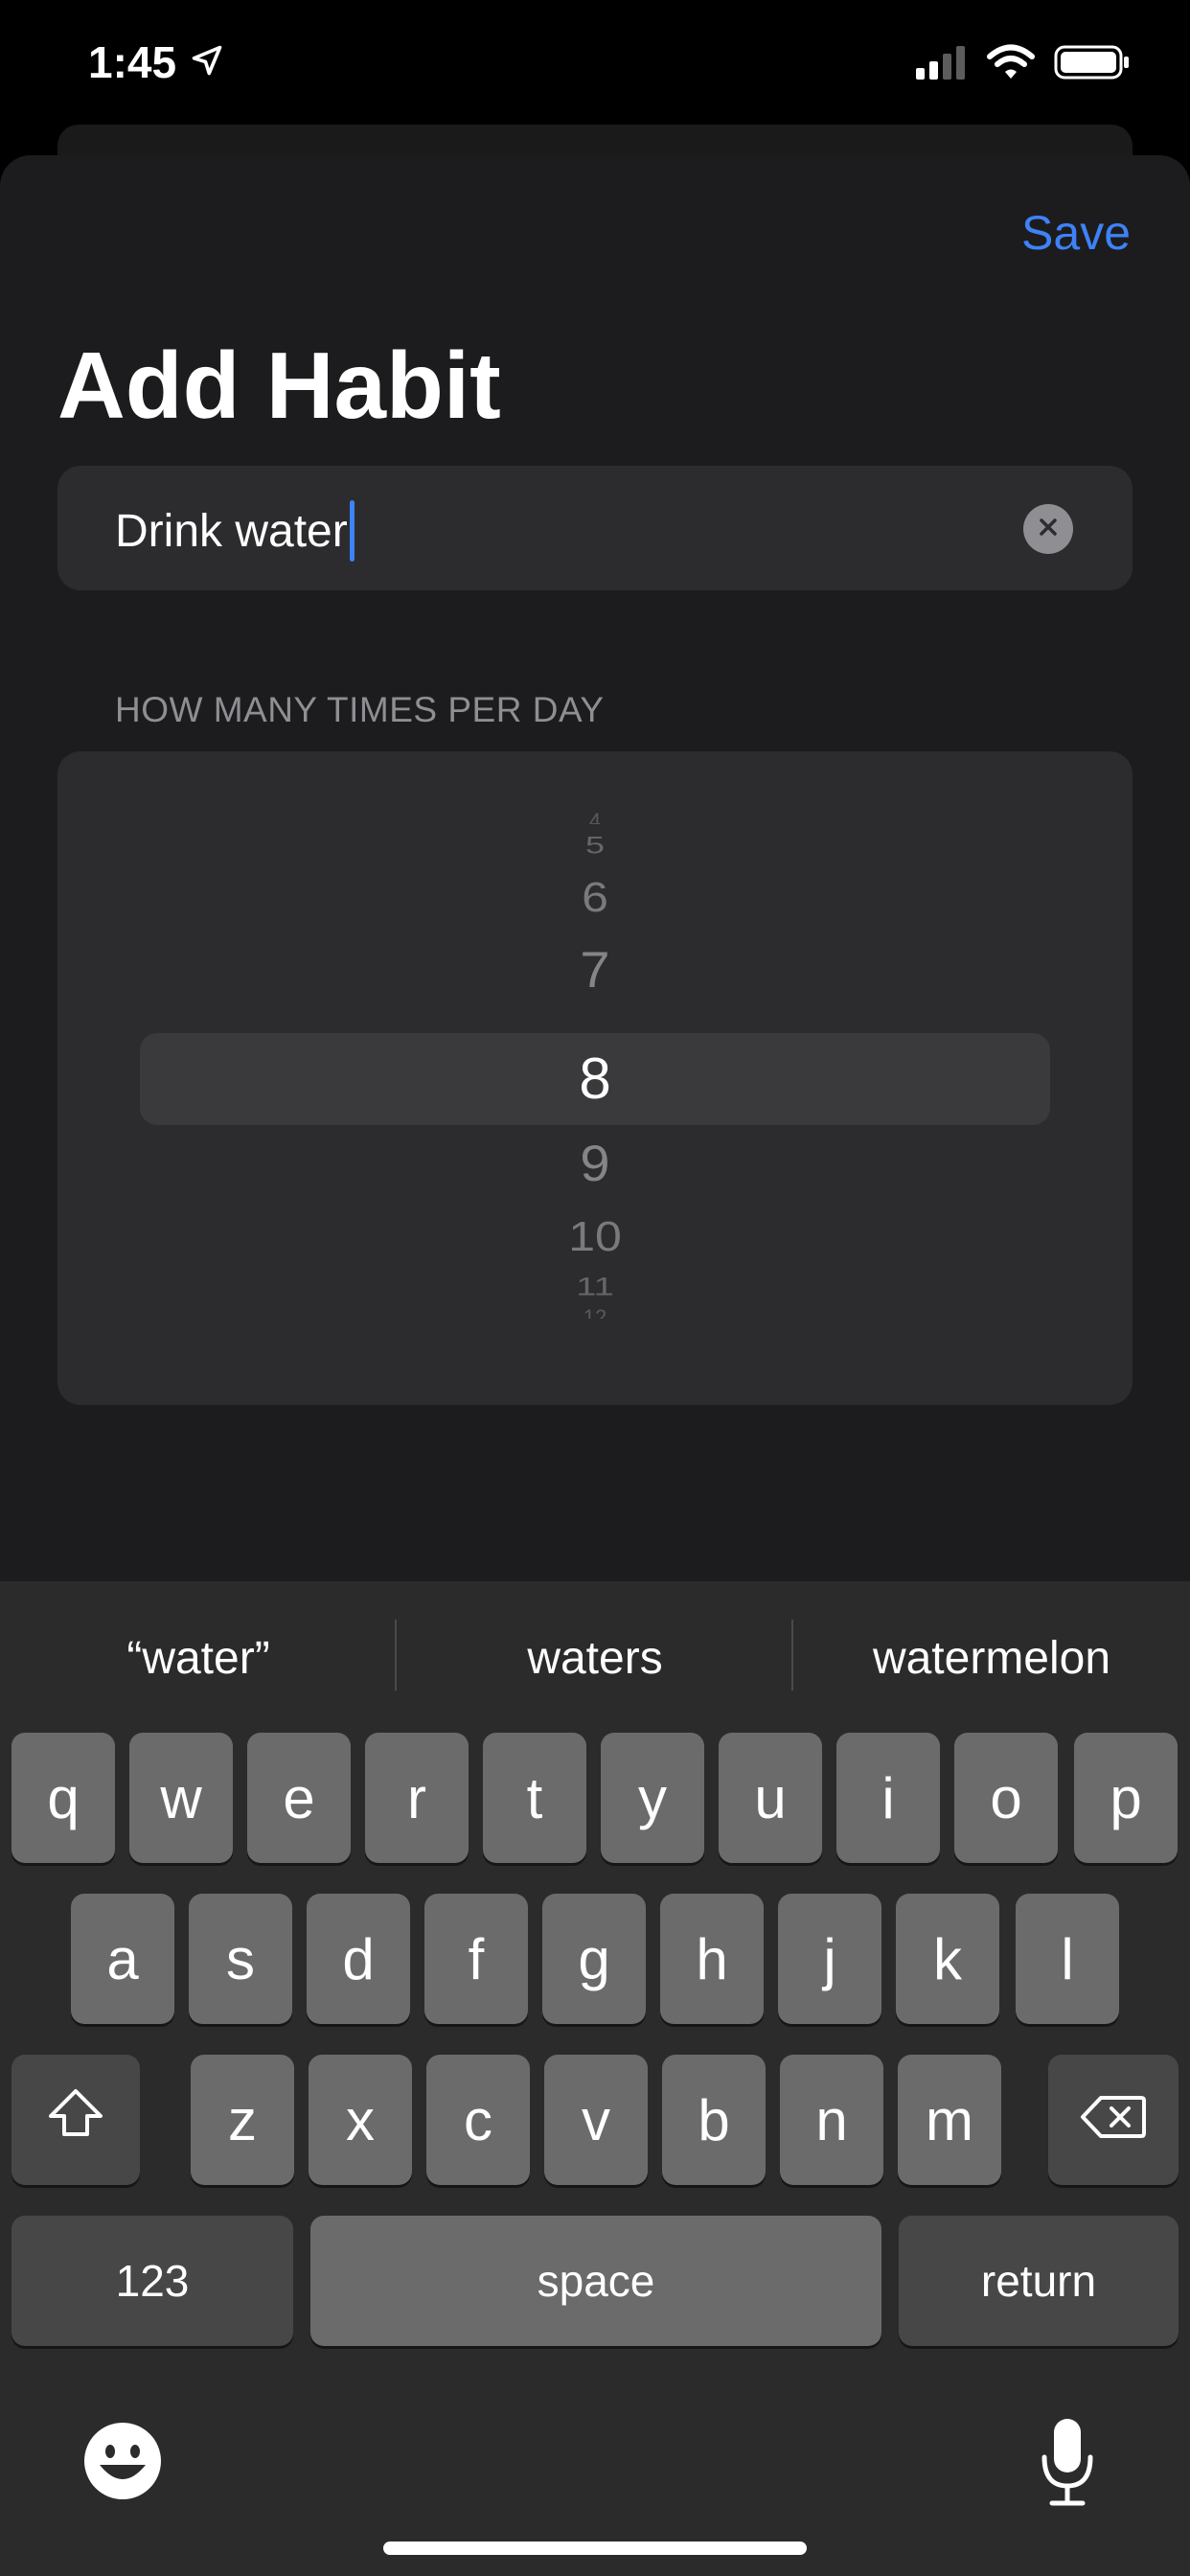 This screenshot has height=2576, width=1190. Describe the element at coordinates (595, 2281) in the screenshot. I see `space-key: space` at that location.